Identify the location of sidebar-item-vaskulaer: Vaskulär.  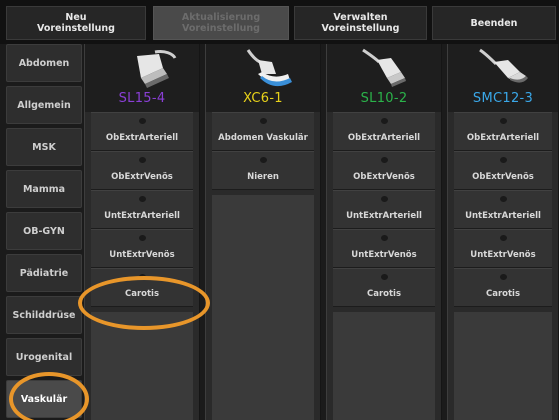
(44, 399).